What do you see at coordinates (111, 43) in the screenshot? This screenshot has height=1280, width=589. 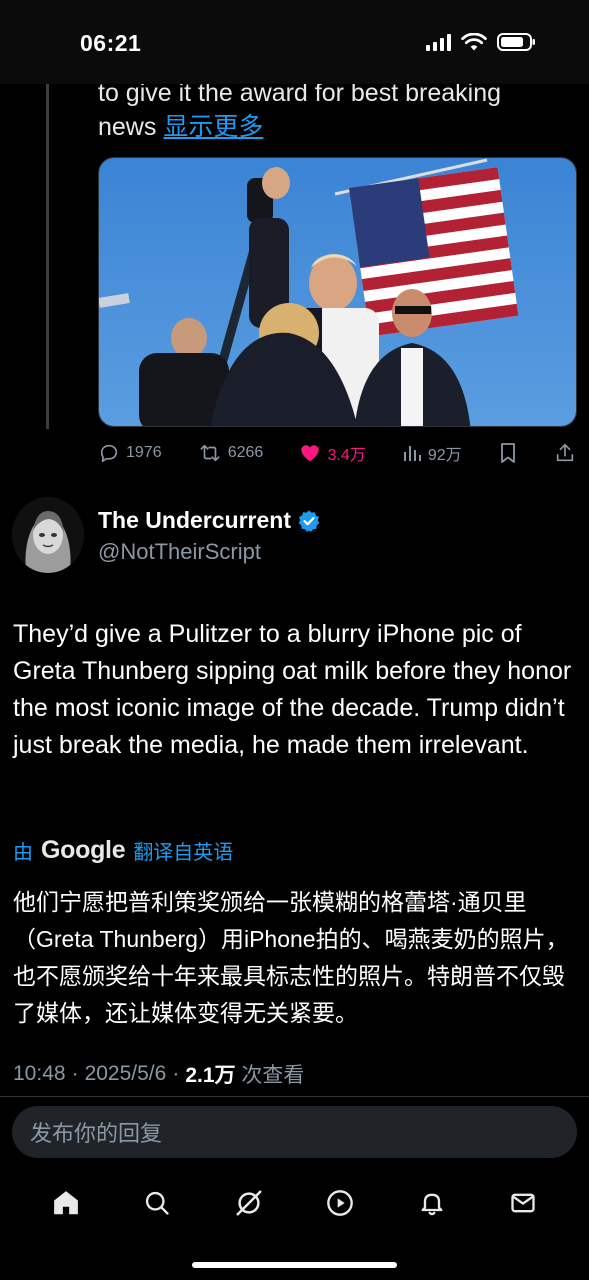 I see `status-time: 06:21` at bounding box center [111, 43].